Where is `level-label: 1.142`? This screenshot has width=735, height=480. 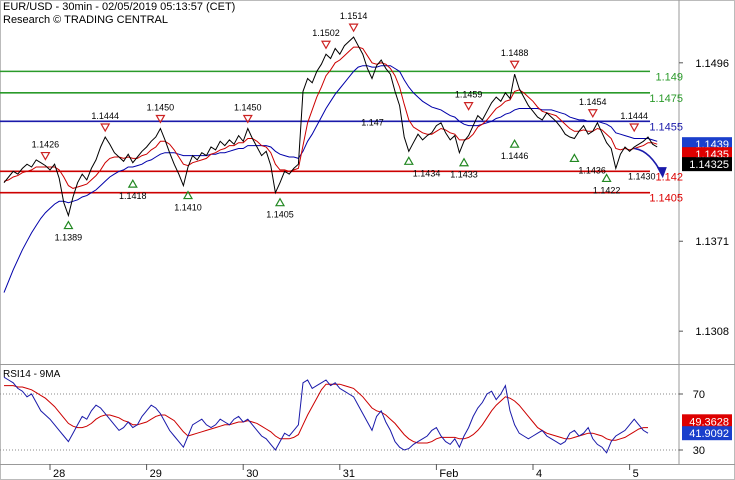 level-label: 1.142 is located at coordinates (669, 177).